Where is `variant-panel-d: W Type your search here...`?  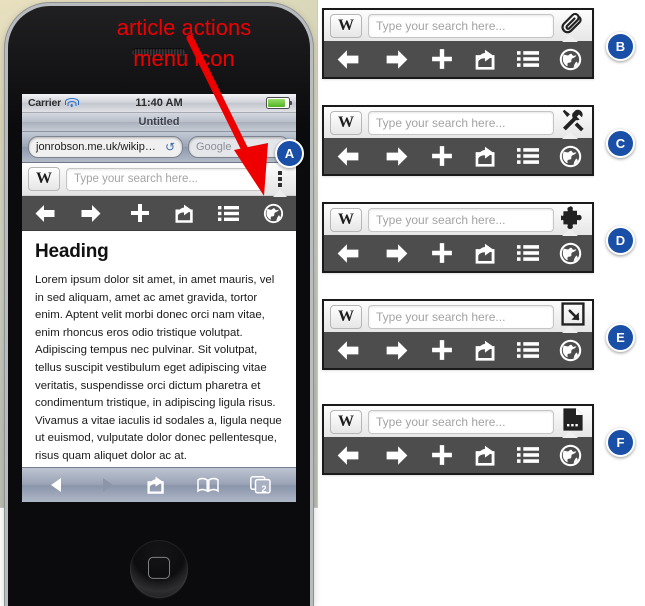 variant-panel-d: W Type your search here... is located at coordinates (458, 237).